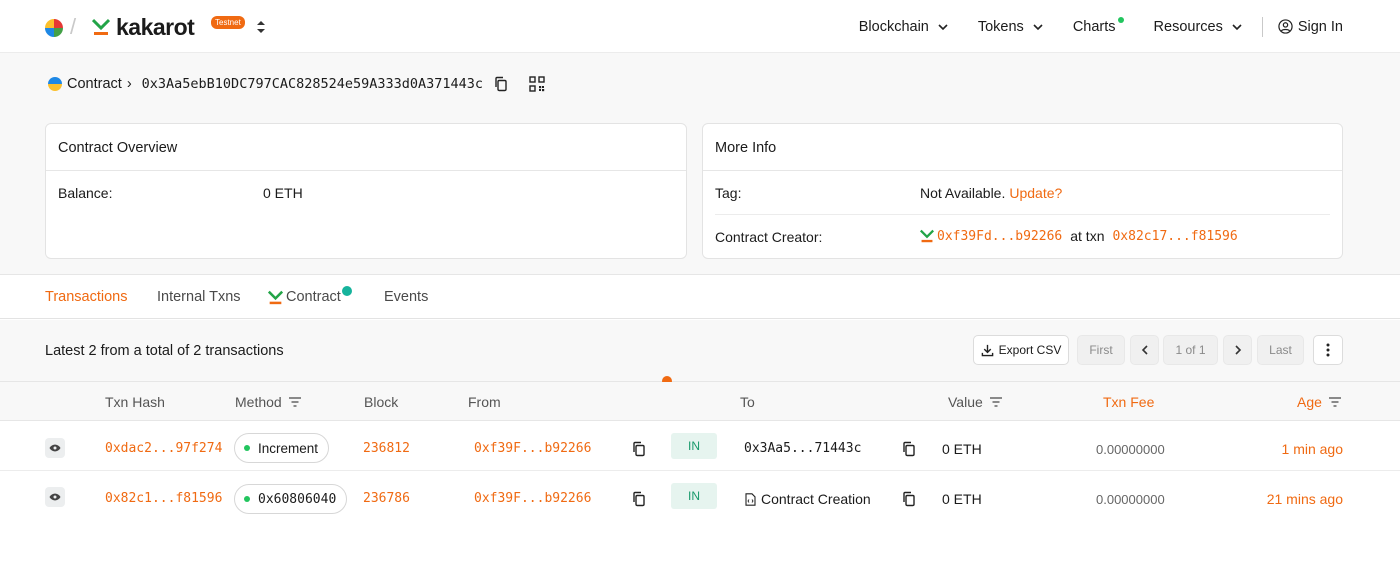 The height and width of the screenshot is (563, 1400). What do you see at coordinates (313, 297) in the screenshot?
I see `tab-label: Contract` at bounding box center [313, 297].